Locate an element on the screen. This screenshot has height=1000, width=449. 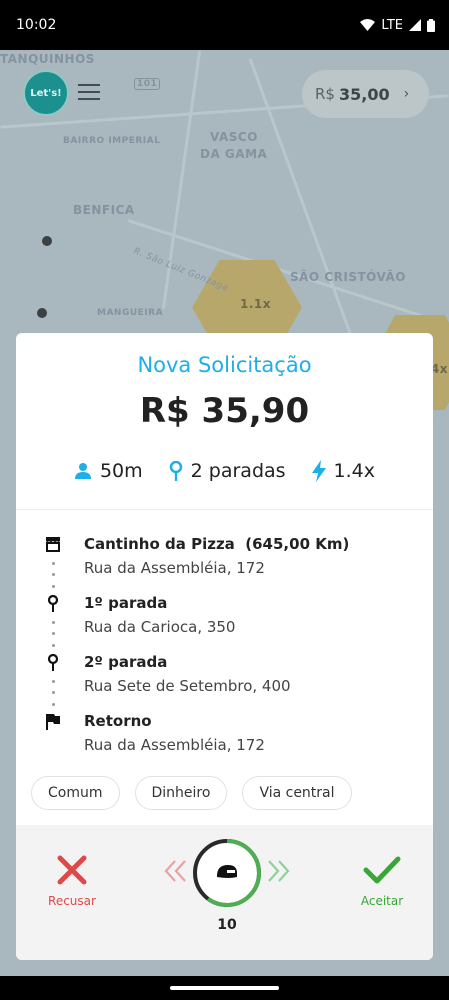
chevrons-right-icon is located at coordinates (279, 871).